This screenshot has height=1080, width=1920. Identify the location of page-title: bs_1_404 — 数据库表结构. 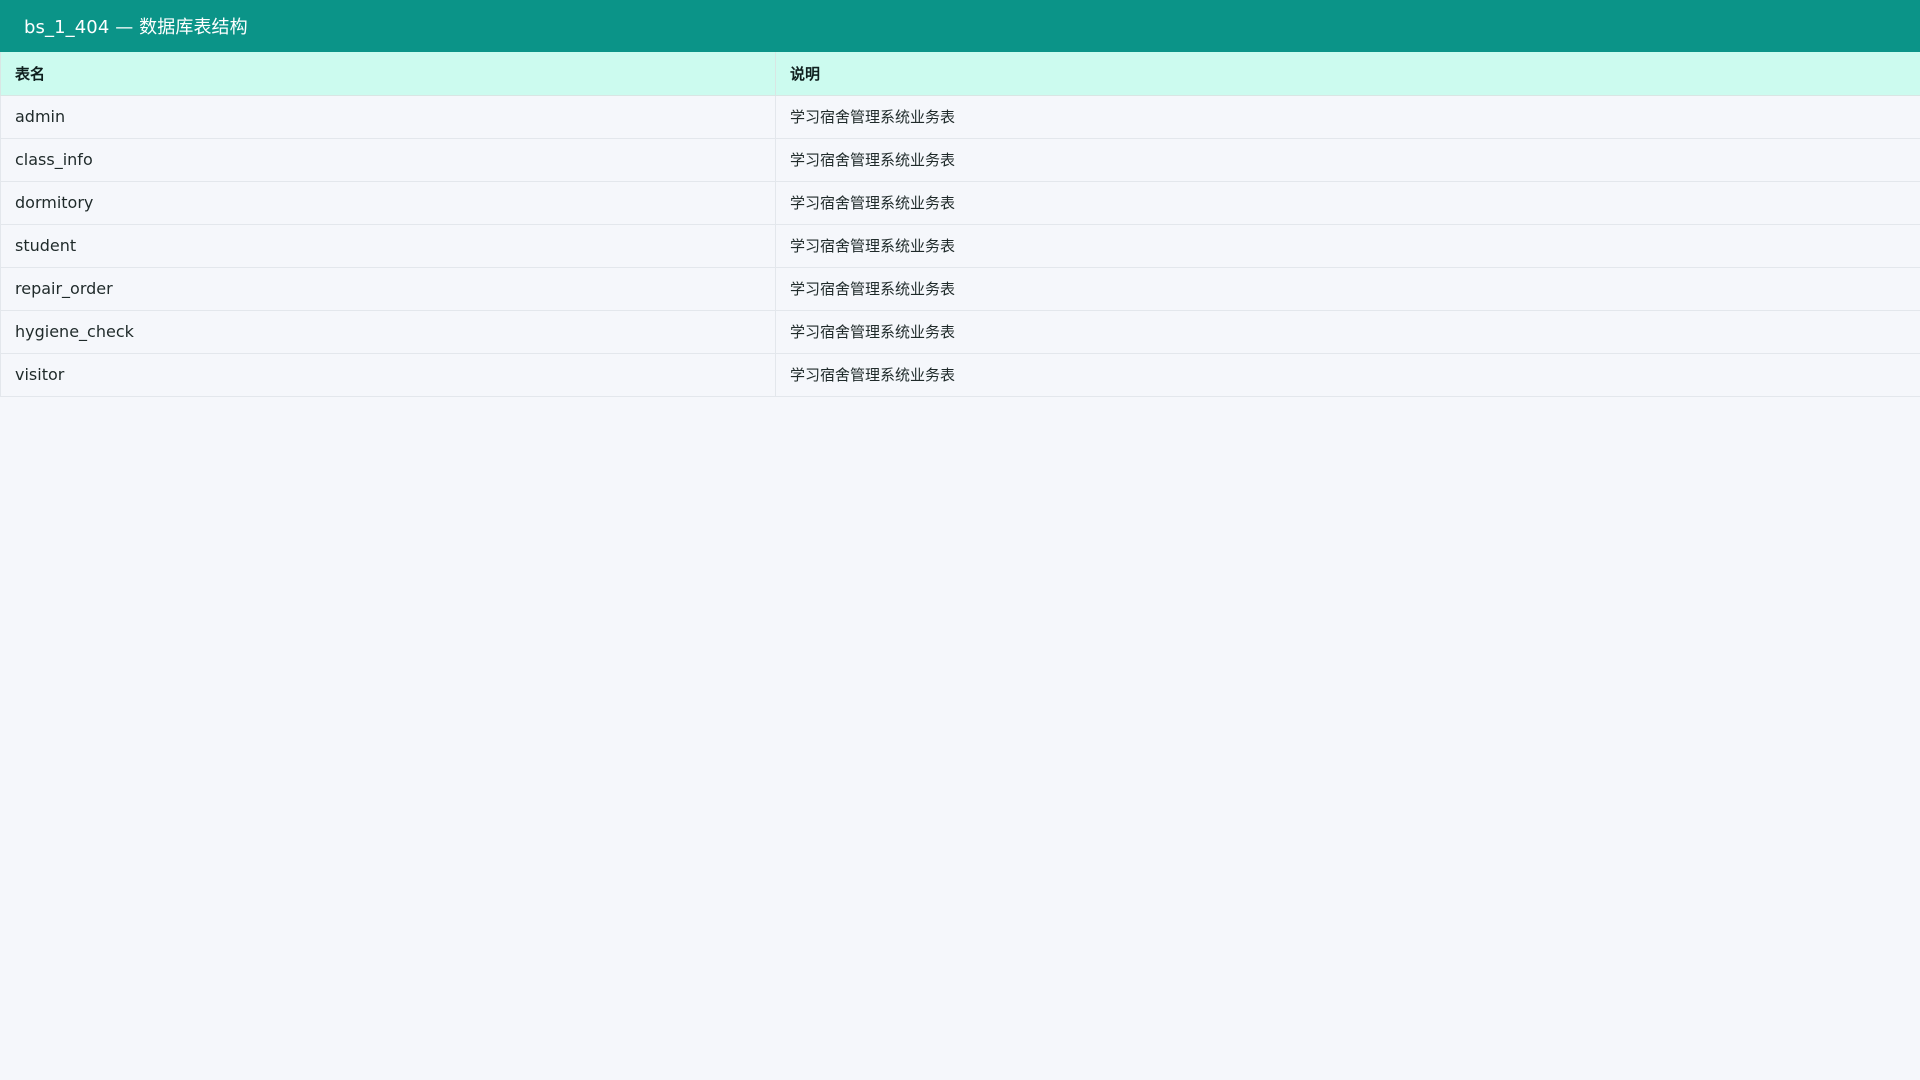
(136, 27).